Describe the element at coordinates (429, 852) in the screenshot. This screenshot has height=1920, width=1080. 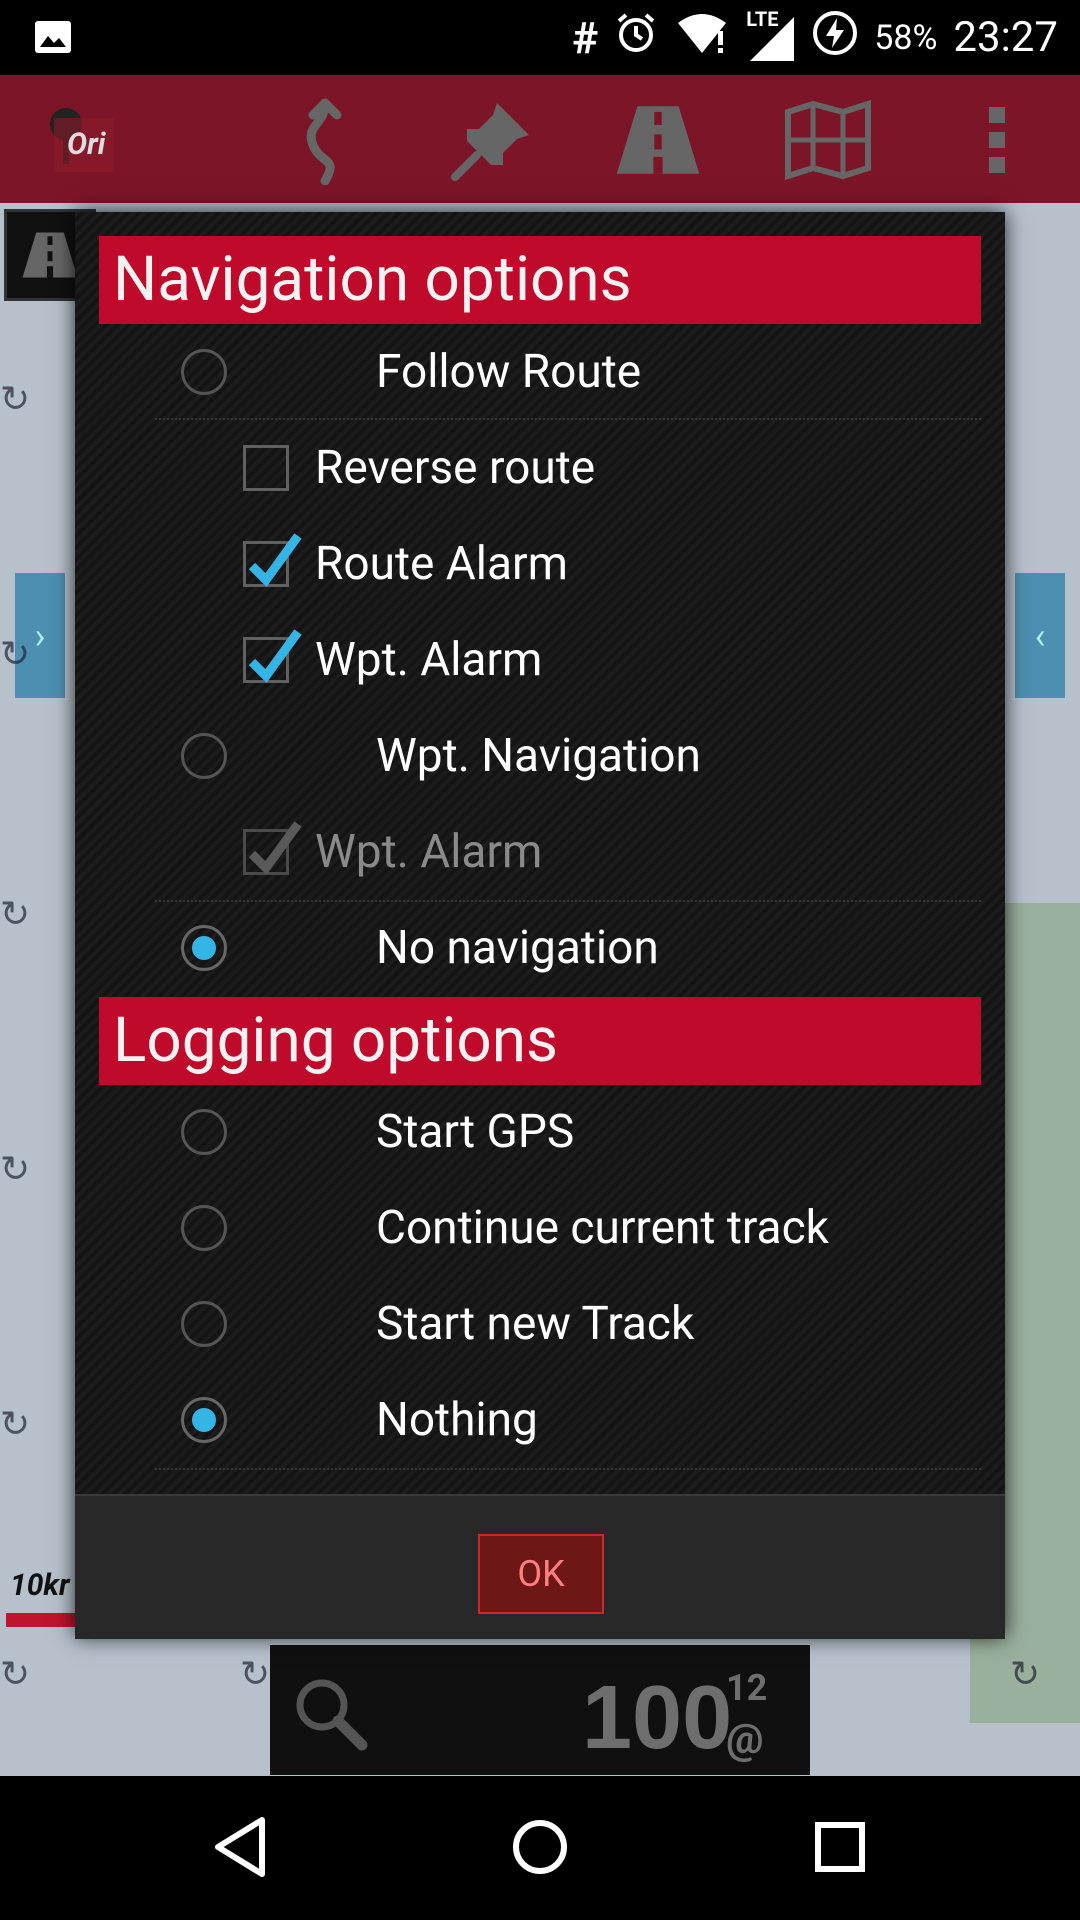
I see `wpt-alarm-disabled-label: Wpt. Alarm` at that location.